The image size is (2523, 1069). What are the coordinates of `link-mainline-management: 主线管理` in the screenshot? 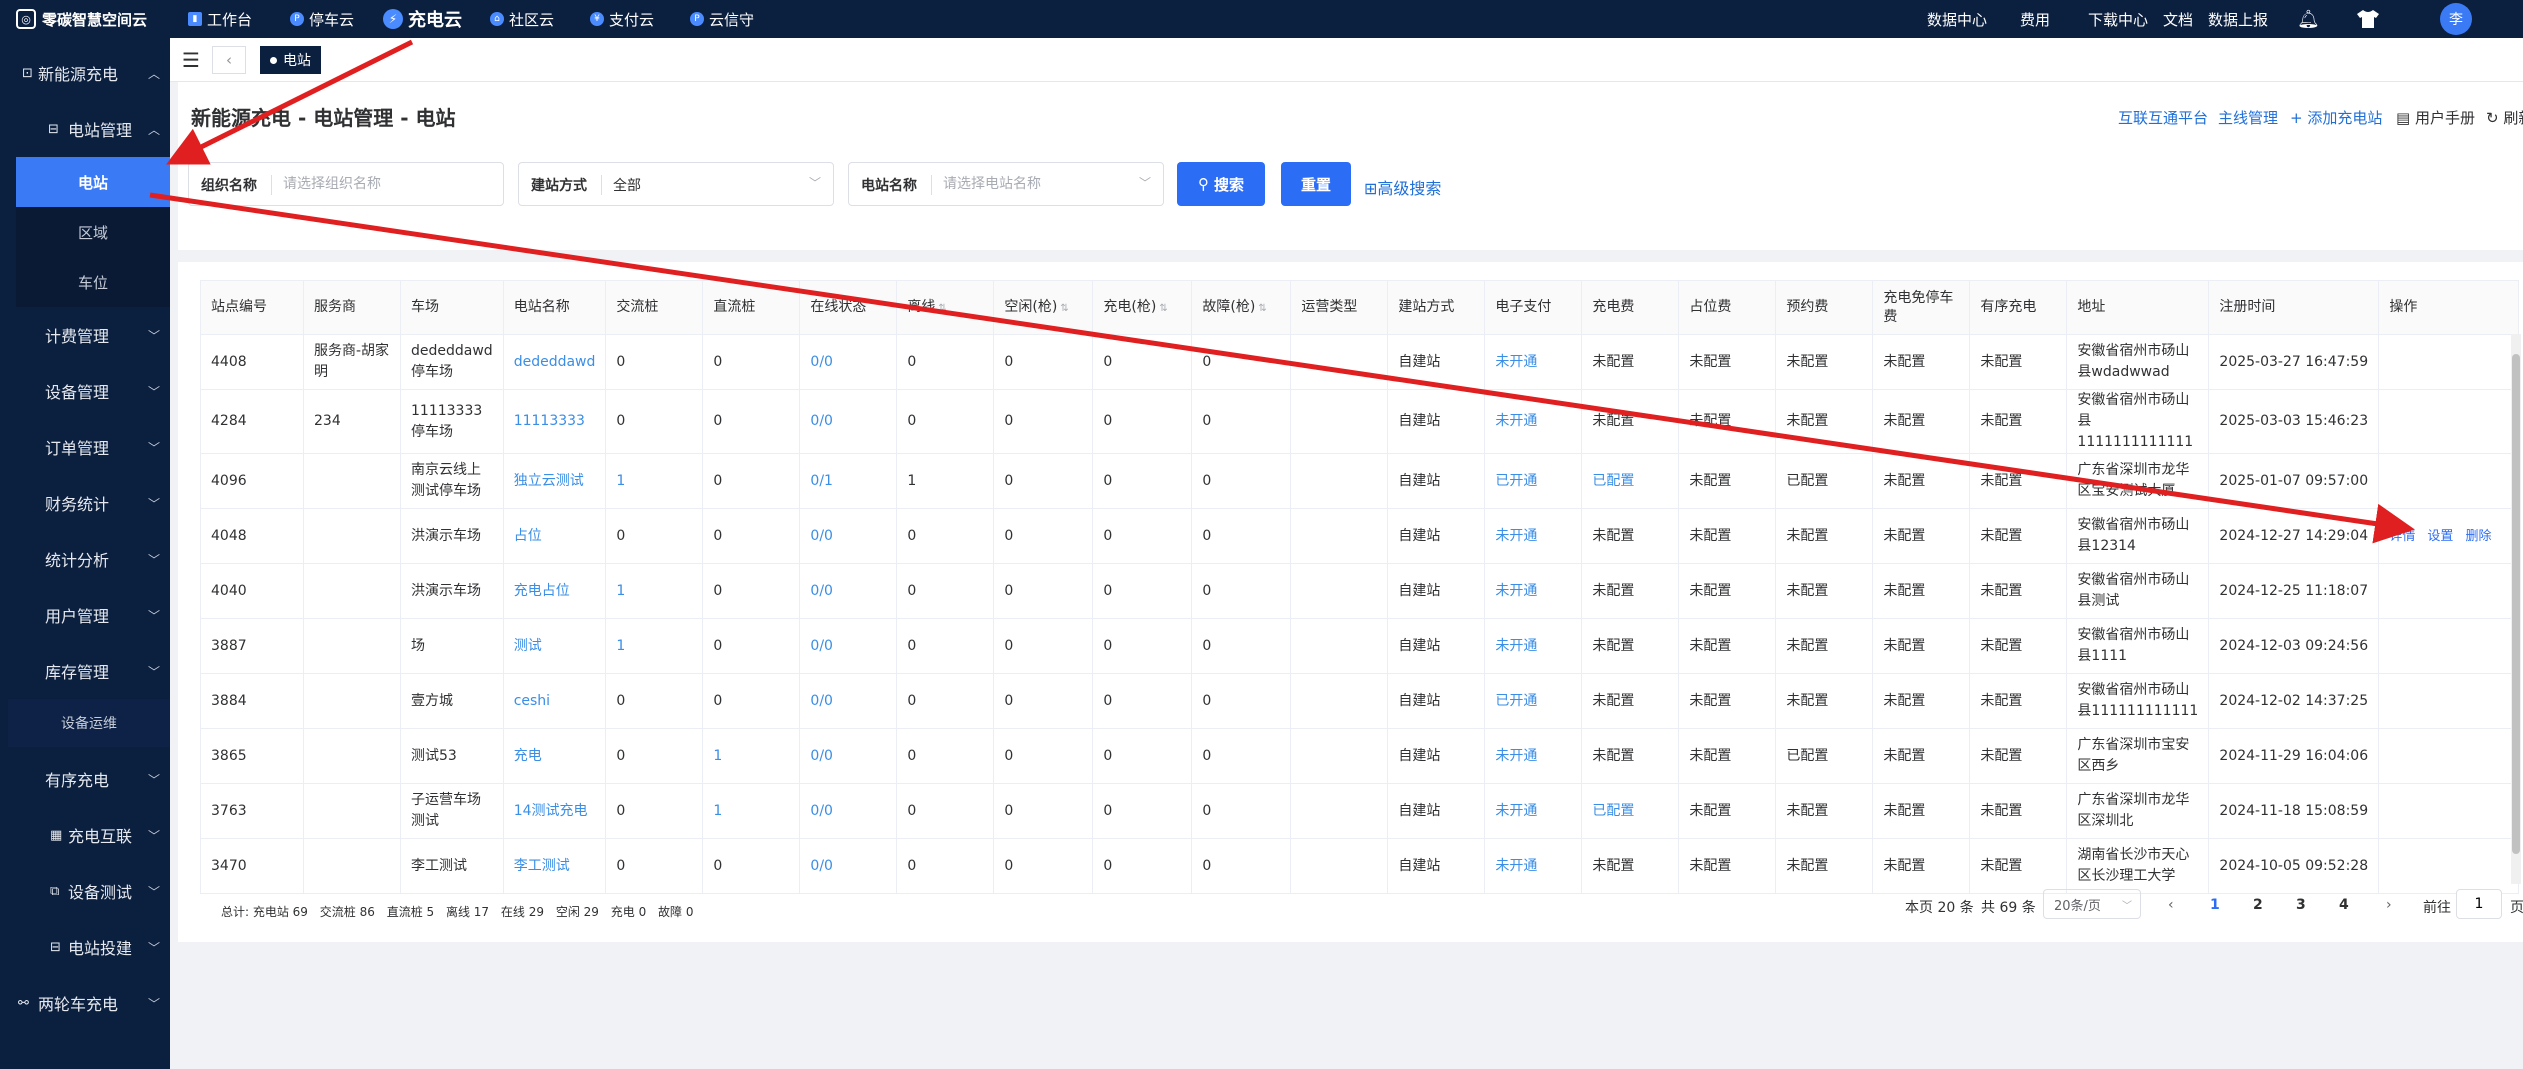 It's located at (2248, 117).